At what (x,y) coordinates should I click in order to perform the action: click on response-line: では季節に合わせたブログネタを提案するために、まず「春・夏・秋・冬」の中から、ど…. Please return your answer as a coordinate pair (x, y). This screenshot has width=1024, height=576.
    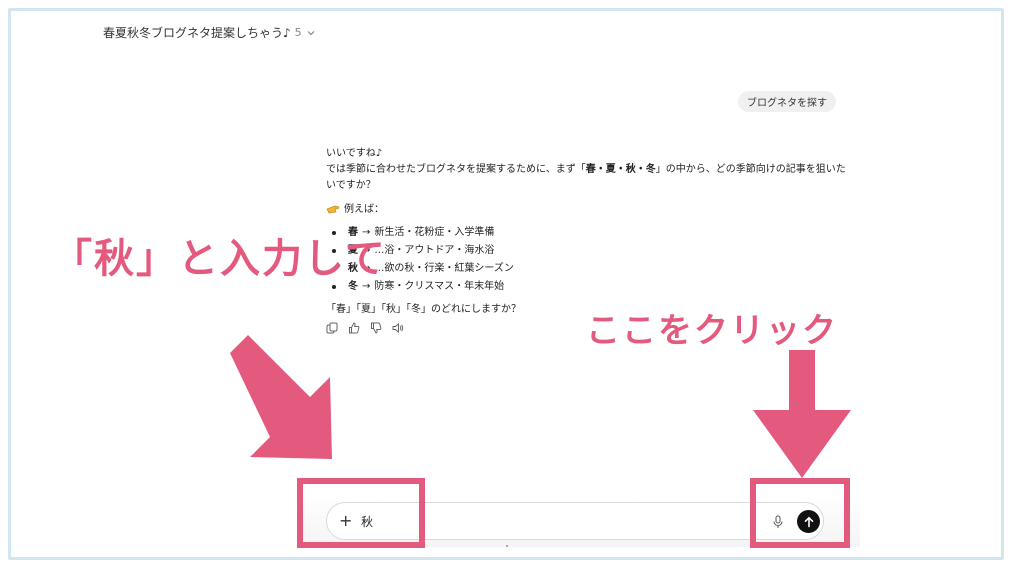
    Looking at the image, I should click on (586, 177).